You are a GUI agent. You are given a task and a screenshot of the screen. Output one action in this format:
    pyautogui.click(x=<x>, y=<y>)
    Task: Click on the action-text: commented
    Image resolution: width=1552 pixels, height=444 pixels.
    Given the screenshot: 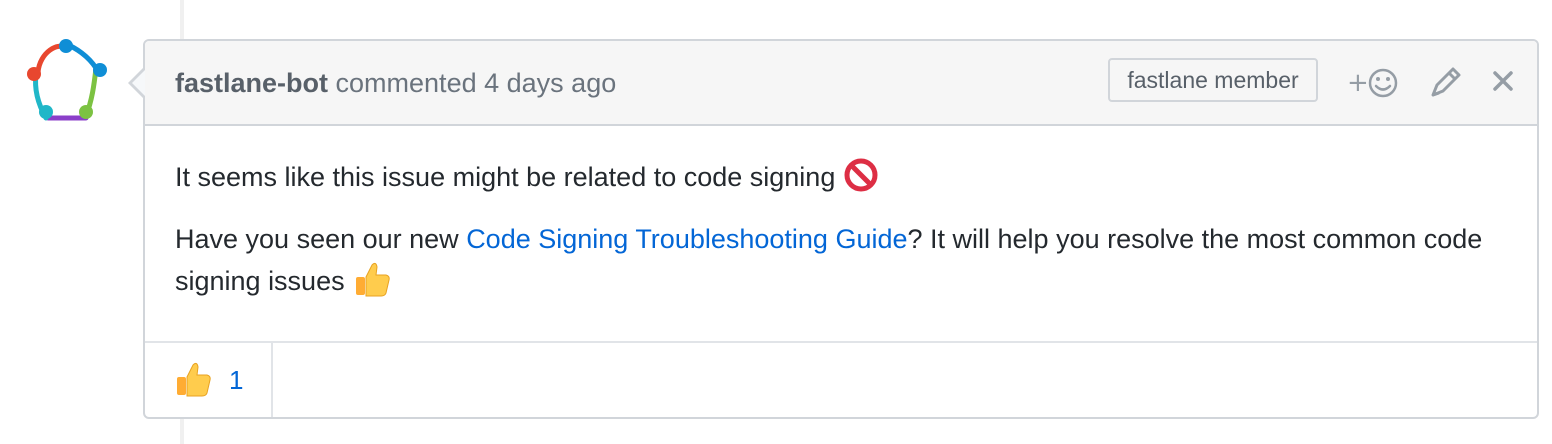 What is the action you would take?
    pyautogui.click(x=406, y=83)
    